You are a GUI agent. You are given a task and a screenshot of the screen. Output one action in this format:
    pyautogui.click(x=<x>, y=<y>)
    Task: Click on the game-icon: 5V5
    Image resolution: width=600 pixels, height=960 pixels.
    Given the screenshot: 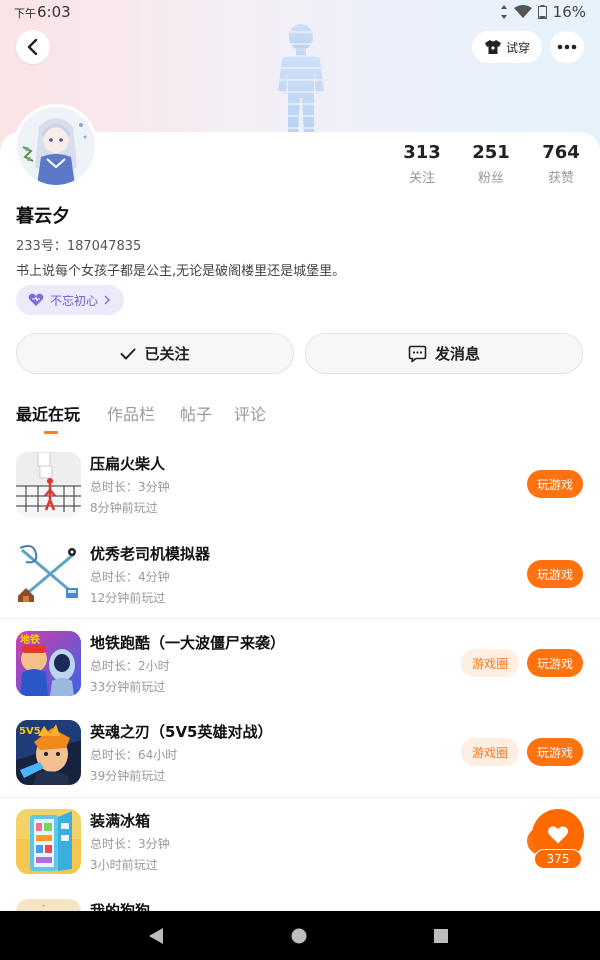 What is the action you would take?
    pyautogui.click(x=48, y=752)
    